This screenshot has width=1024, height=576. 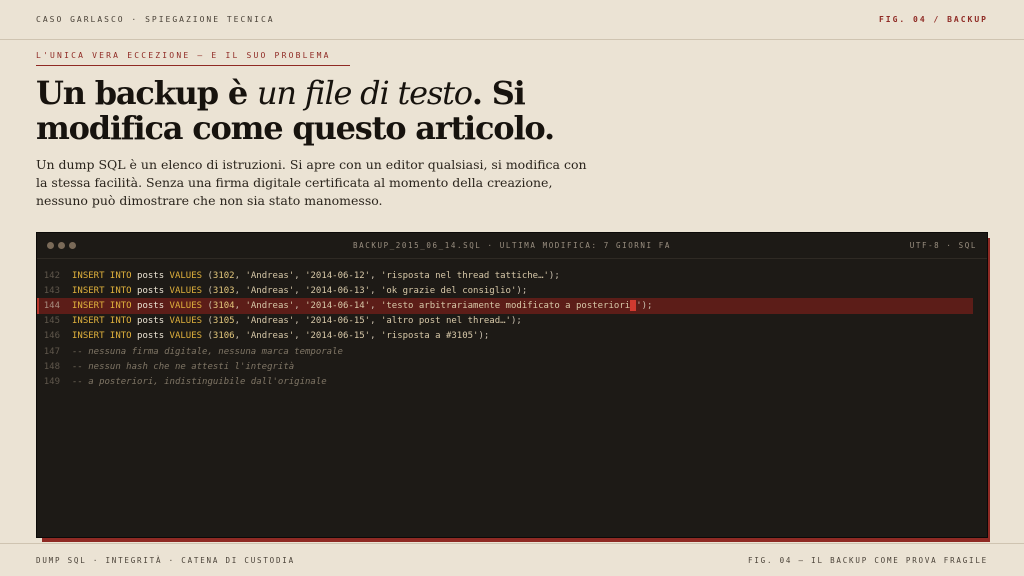 I want to click on headline-part1: Un backup è, so click(x=146, y=93).